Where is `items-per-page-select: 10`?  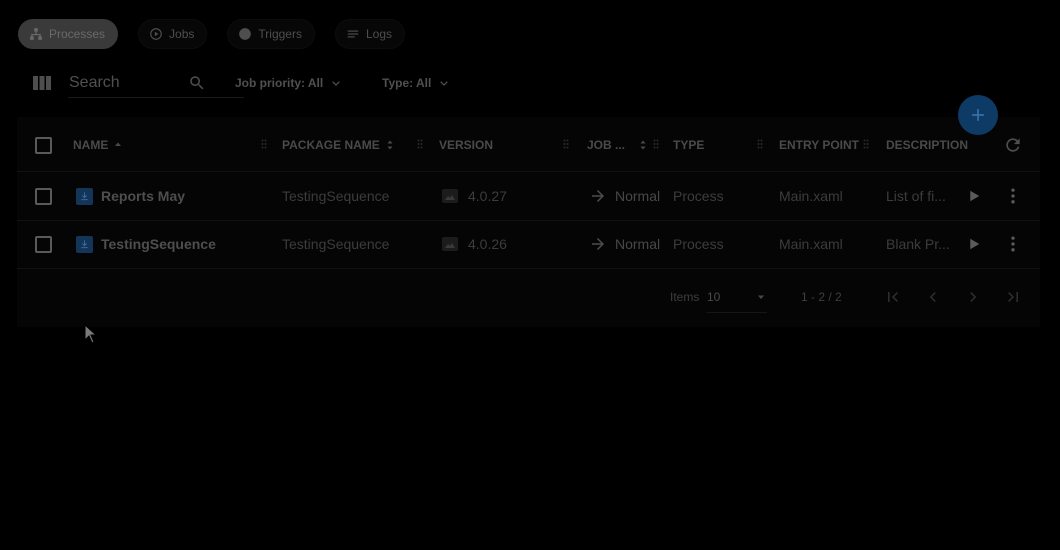
items-per-page-select: 10 is located at coordinates (737, 297).